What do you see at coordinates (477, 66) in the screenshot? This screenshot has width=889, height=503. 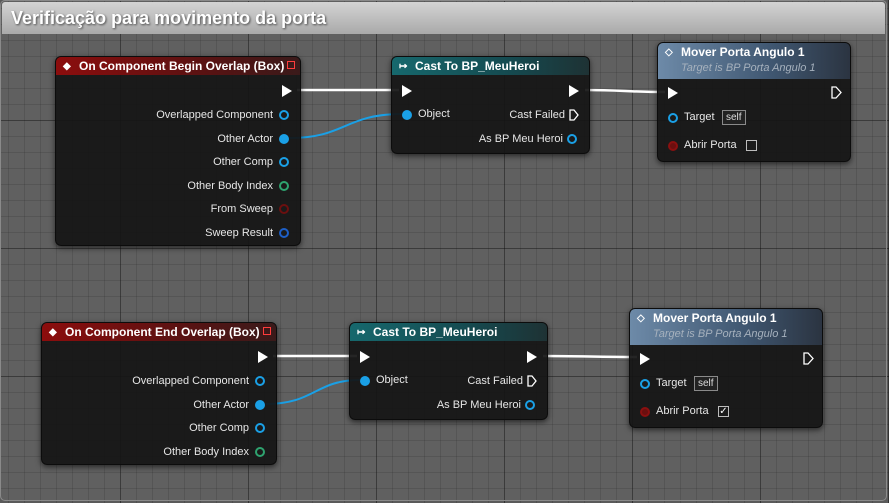 I see `cast-begin-title: Cast To BP_MeuHeroi` at bounding box center [477, 66].